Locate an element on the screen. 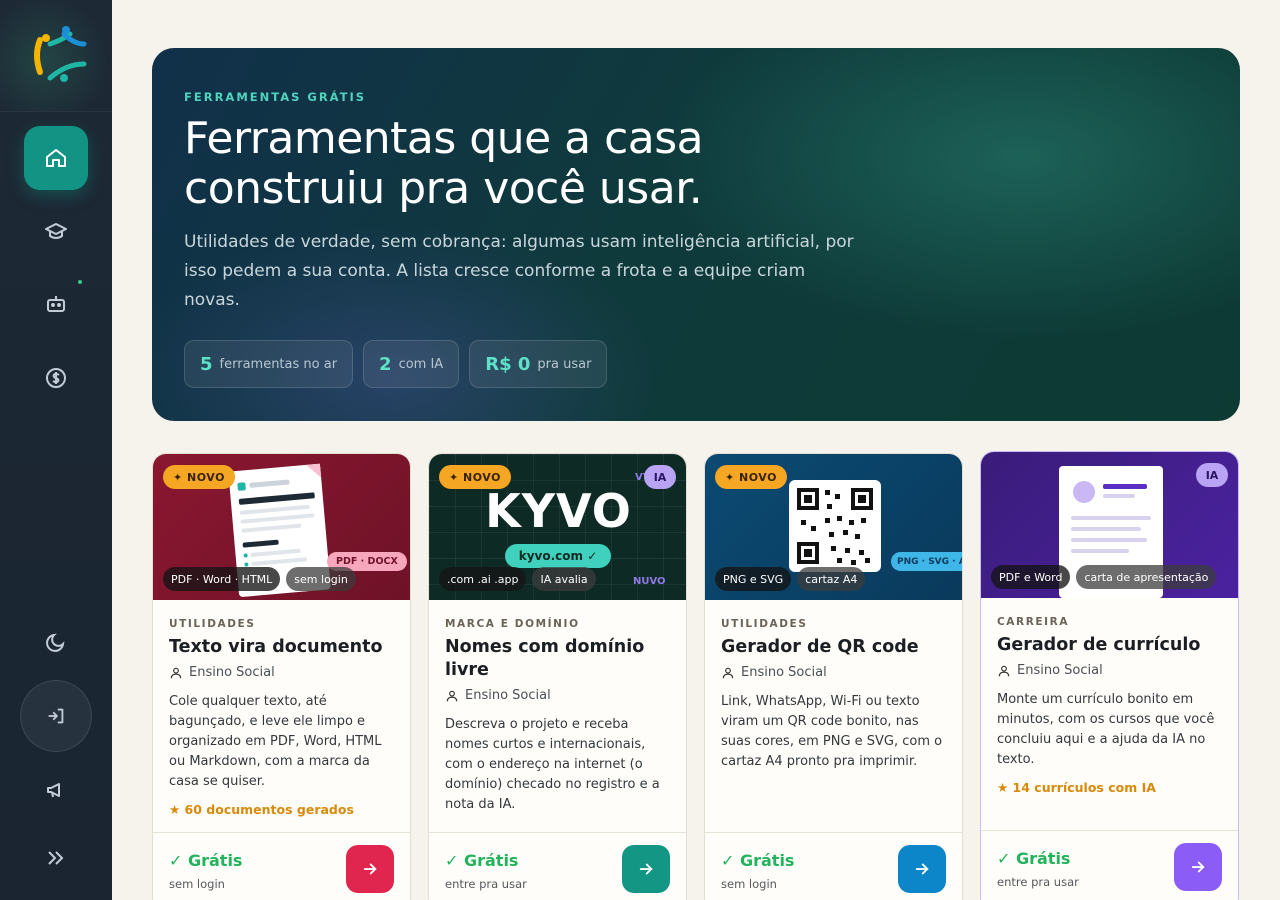 The width and height of the screenshot is (1280, 900). chip: cartaz A4 is located at coordinates (831, 579).